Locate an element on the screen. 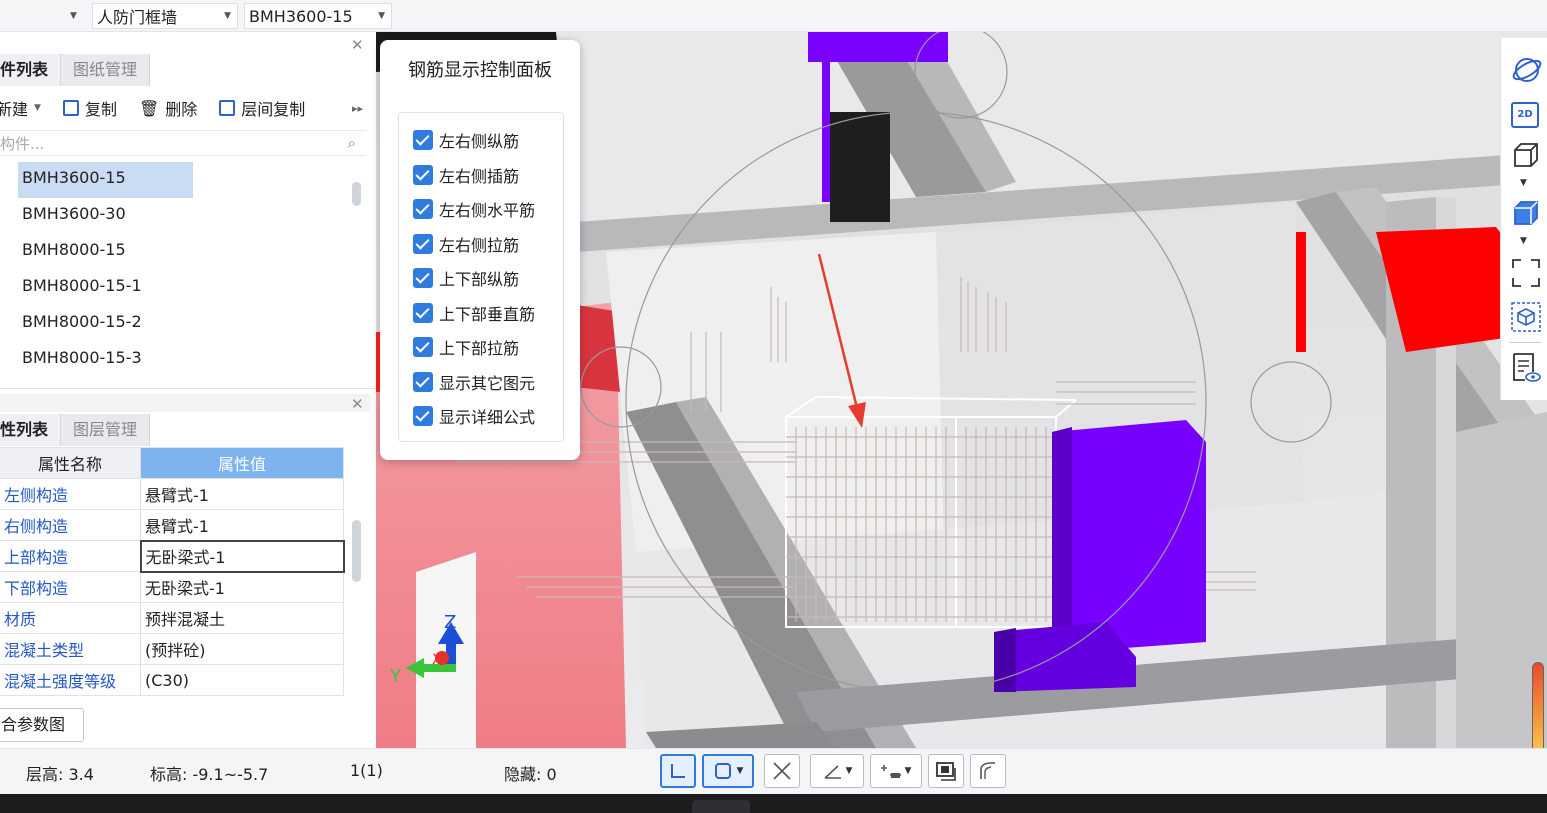 This screenshot has width=1547, height=813. taskbar-app-button is located at coordinates (721, 806).